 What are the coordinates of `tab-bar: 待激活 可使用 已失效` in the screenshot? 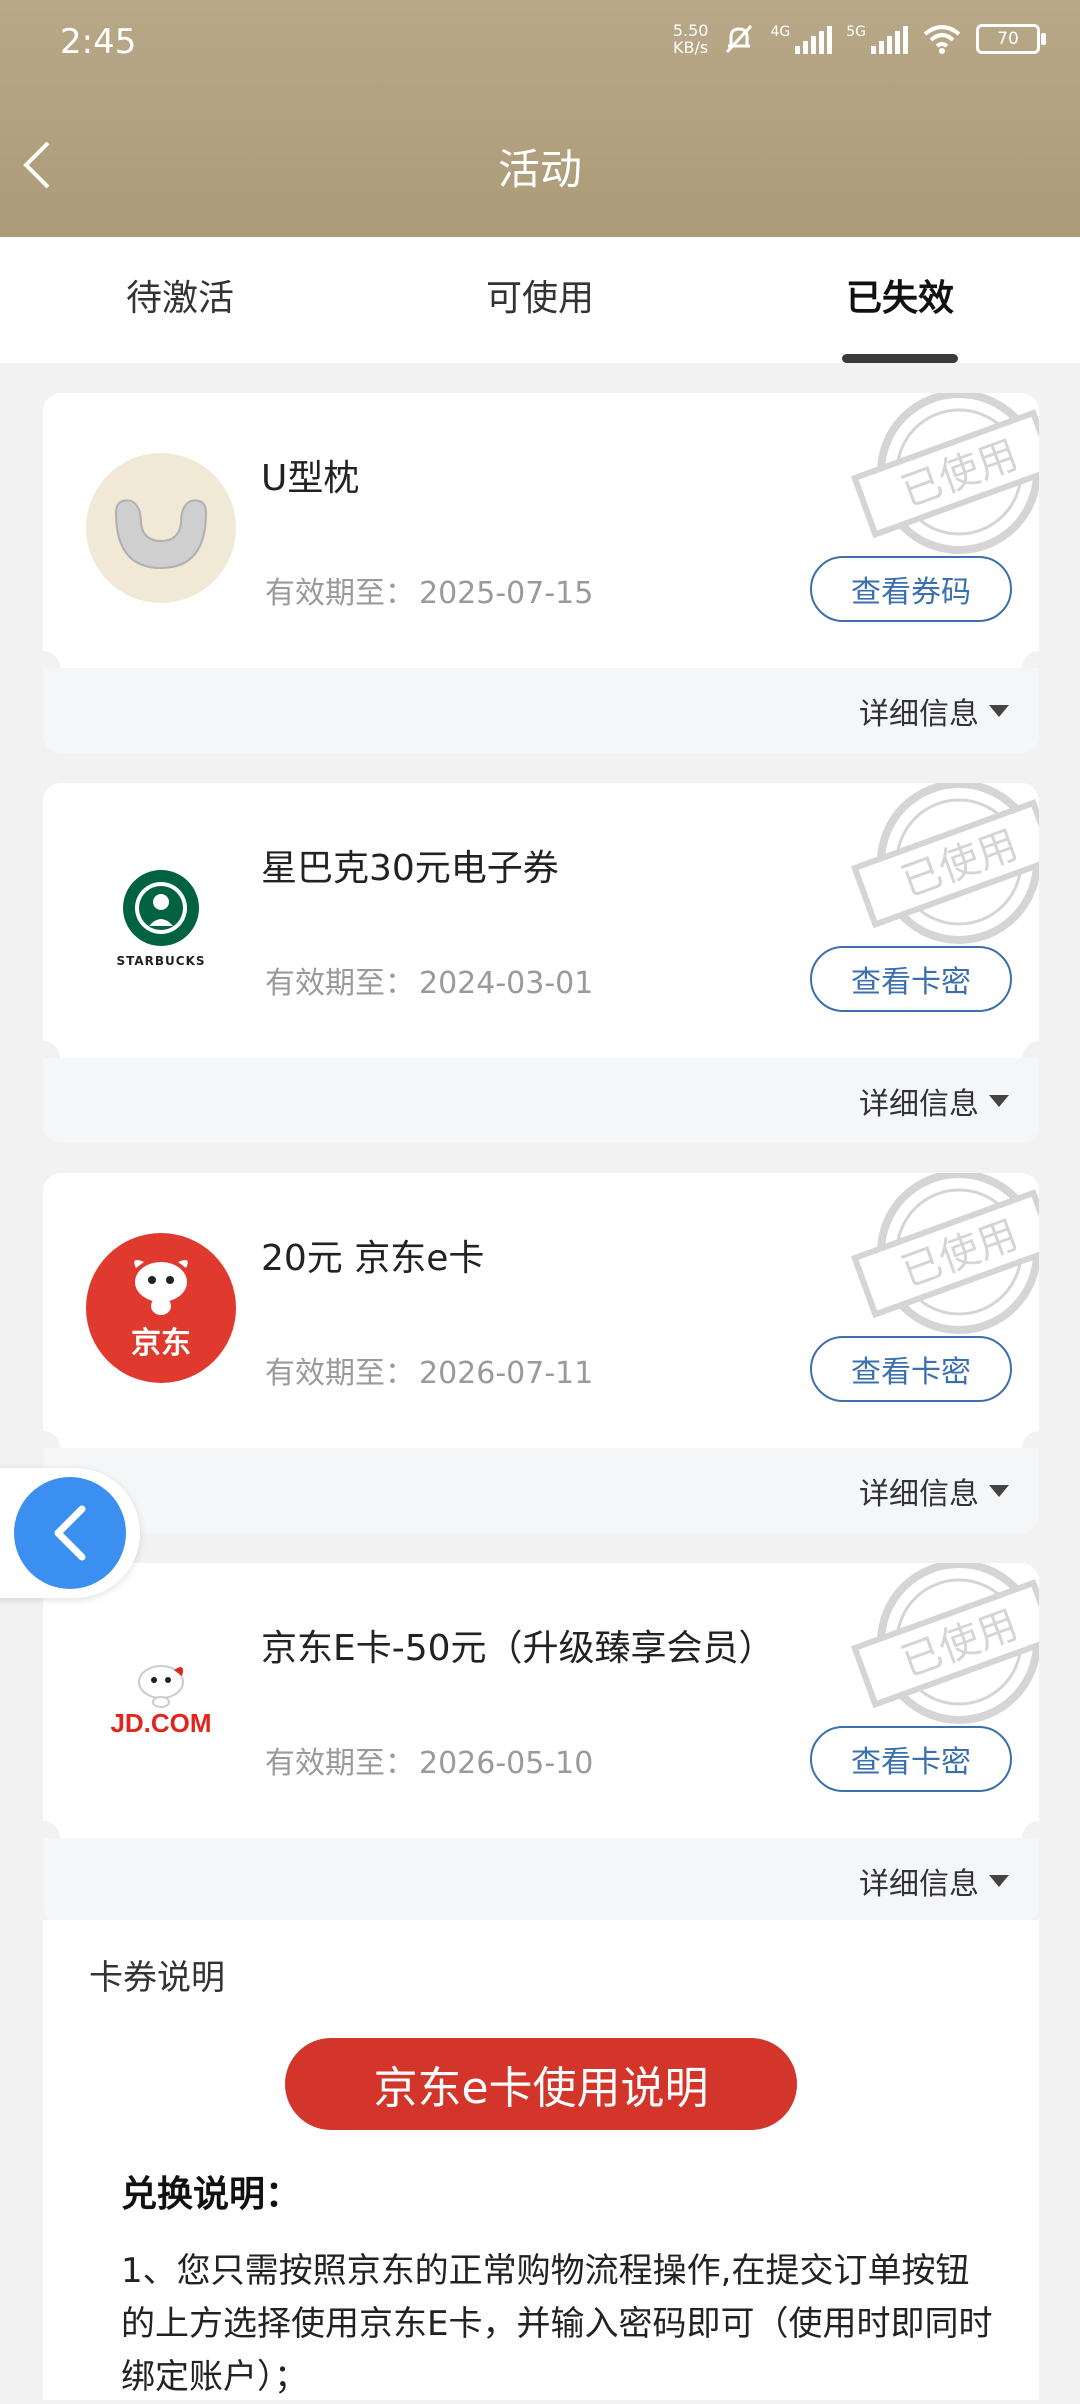 It's located at (540, 300).